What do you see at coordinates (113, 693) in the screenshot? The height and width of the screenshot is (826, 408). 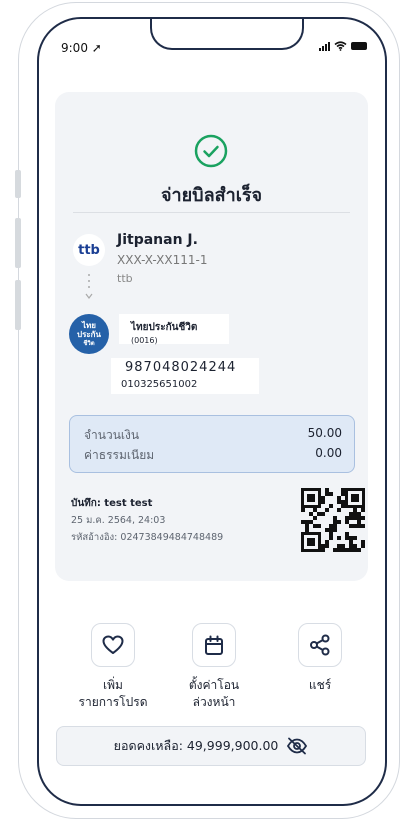 I see `add-favorite-label: เพิ่ม รายการโปรด` at bounding box center [113, 693].